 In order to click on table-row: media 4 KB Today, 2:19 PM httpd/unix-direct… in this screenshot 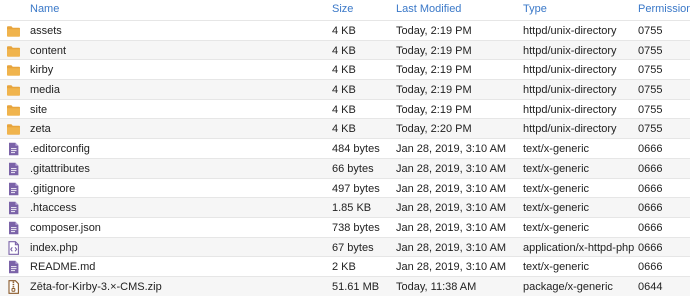, I will do `click(345, 89)`.